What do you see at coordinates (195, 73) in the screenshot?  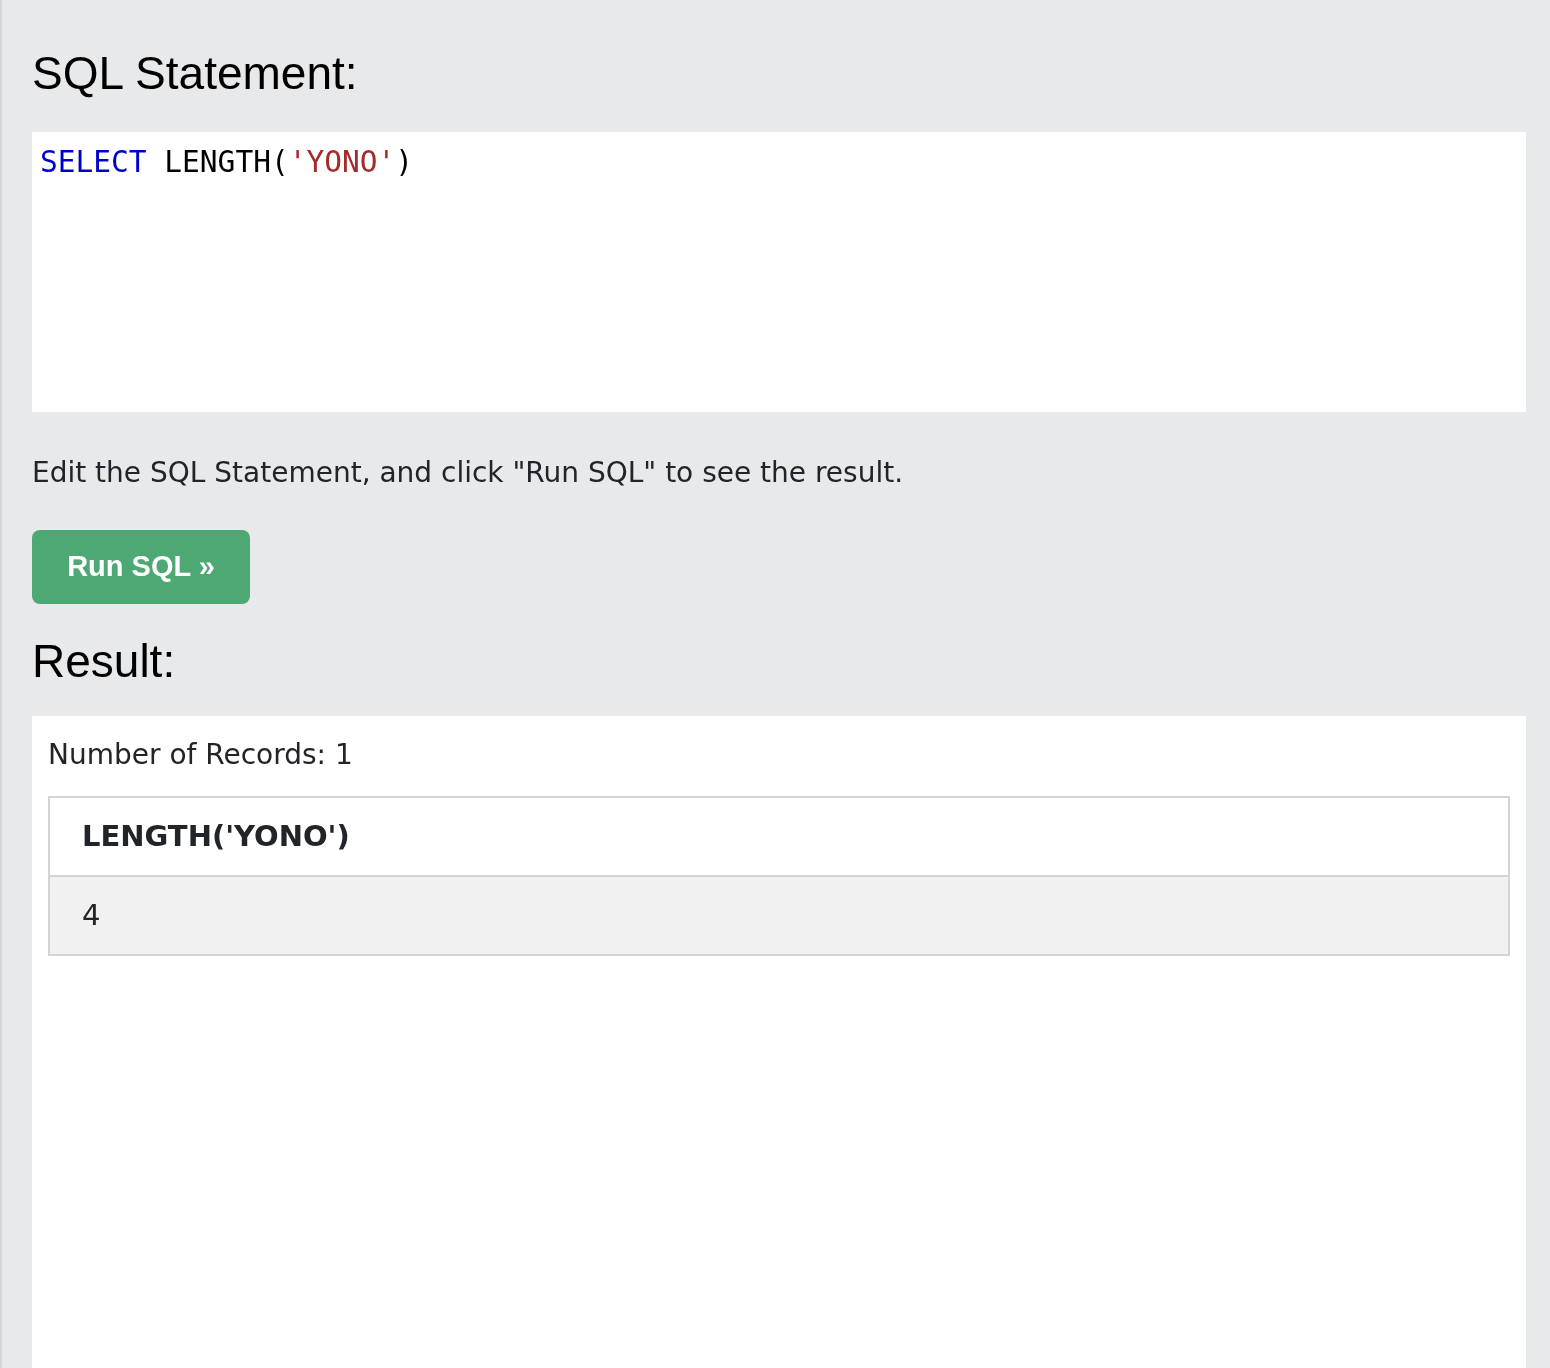 I see `section-heading: SQL Statement:` at bounding box center [195, 73].